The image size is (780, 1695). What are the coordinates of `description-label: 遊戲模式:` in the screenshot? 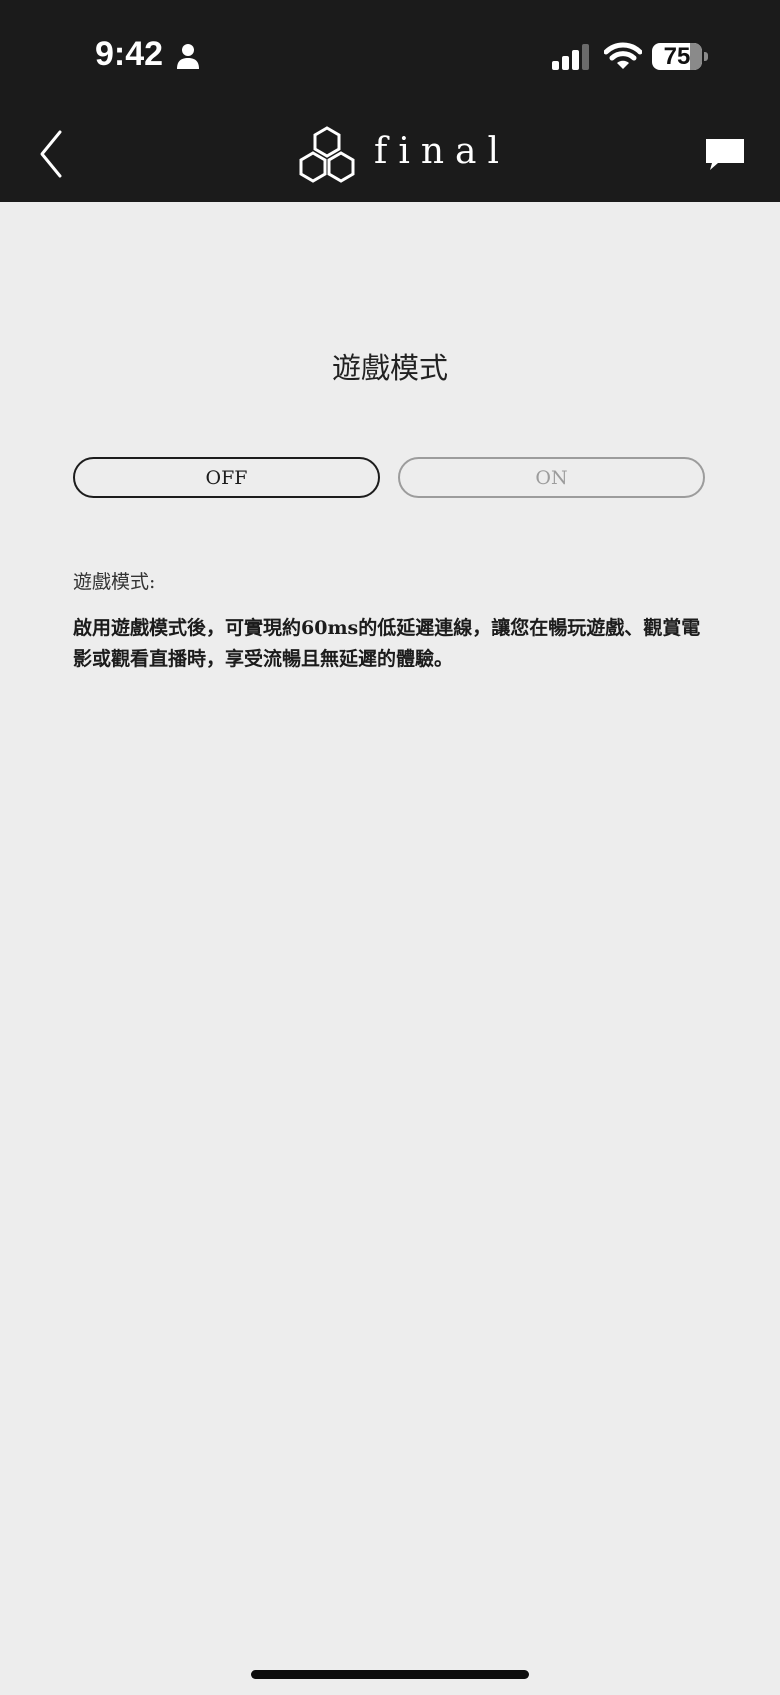 It's located at (114, 582).